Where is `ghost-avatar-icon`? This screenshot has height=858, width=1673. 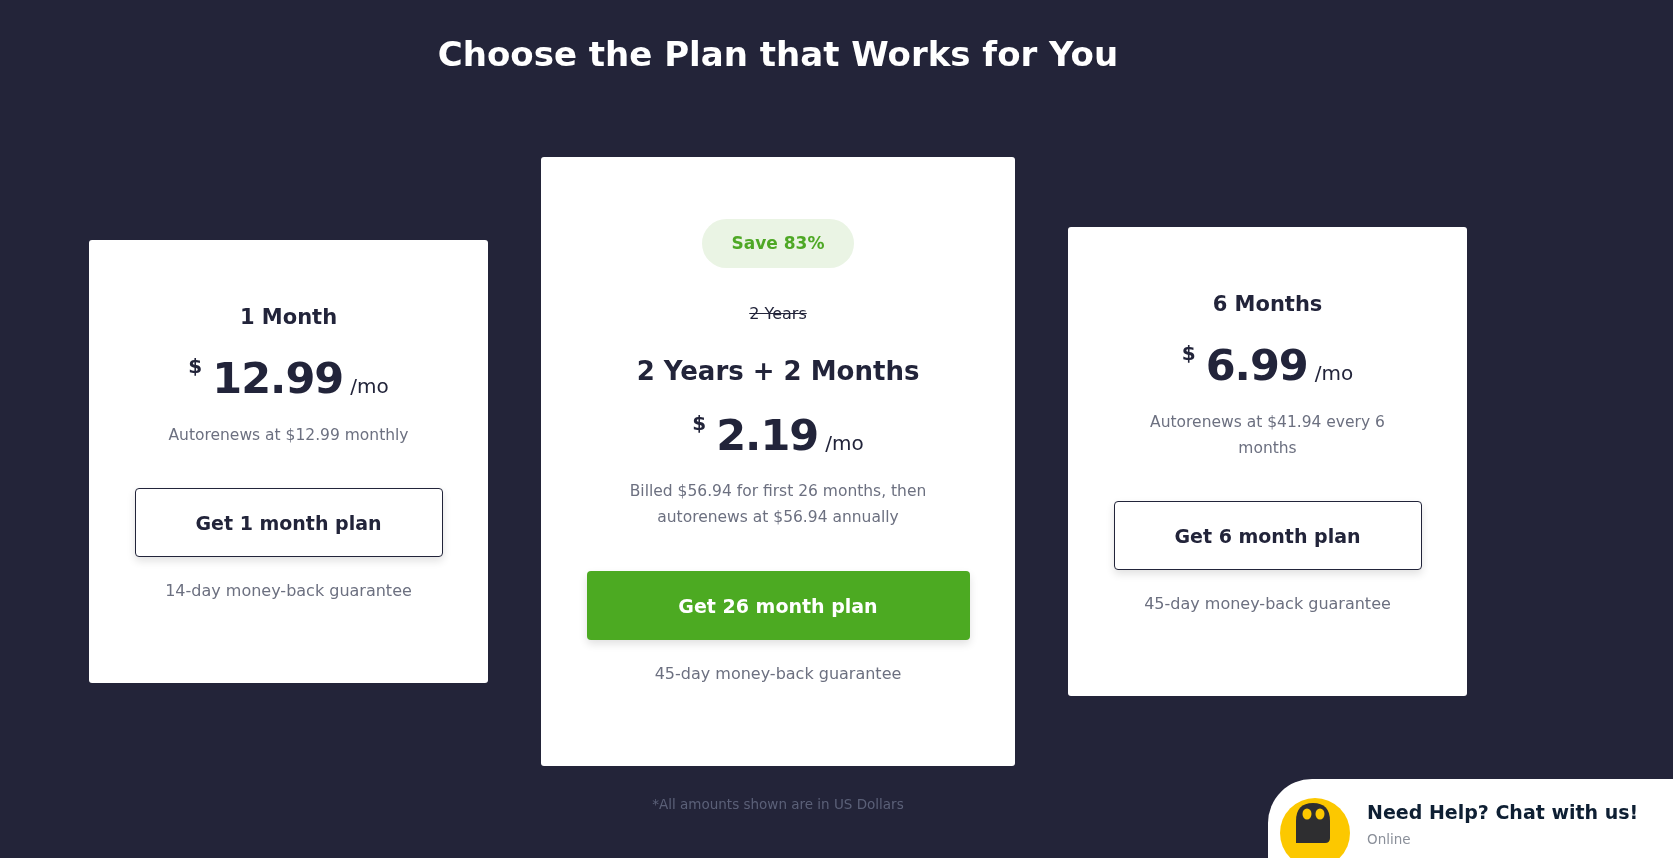 ghost-avatar-icon is located at coordinates (1315, 828).